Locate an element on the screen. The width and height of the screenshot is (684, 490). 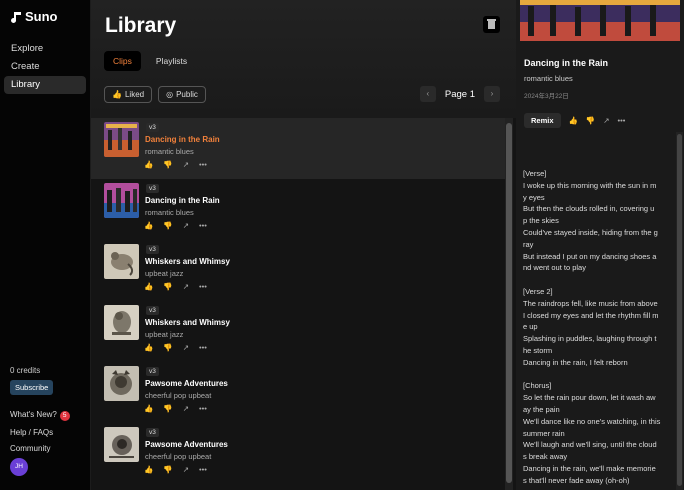
help-link: Help / FAQs is located at coordinates (31, 432).